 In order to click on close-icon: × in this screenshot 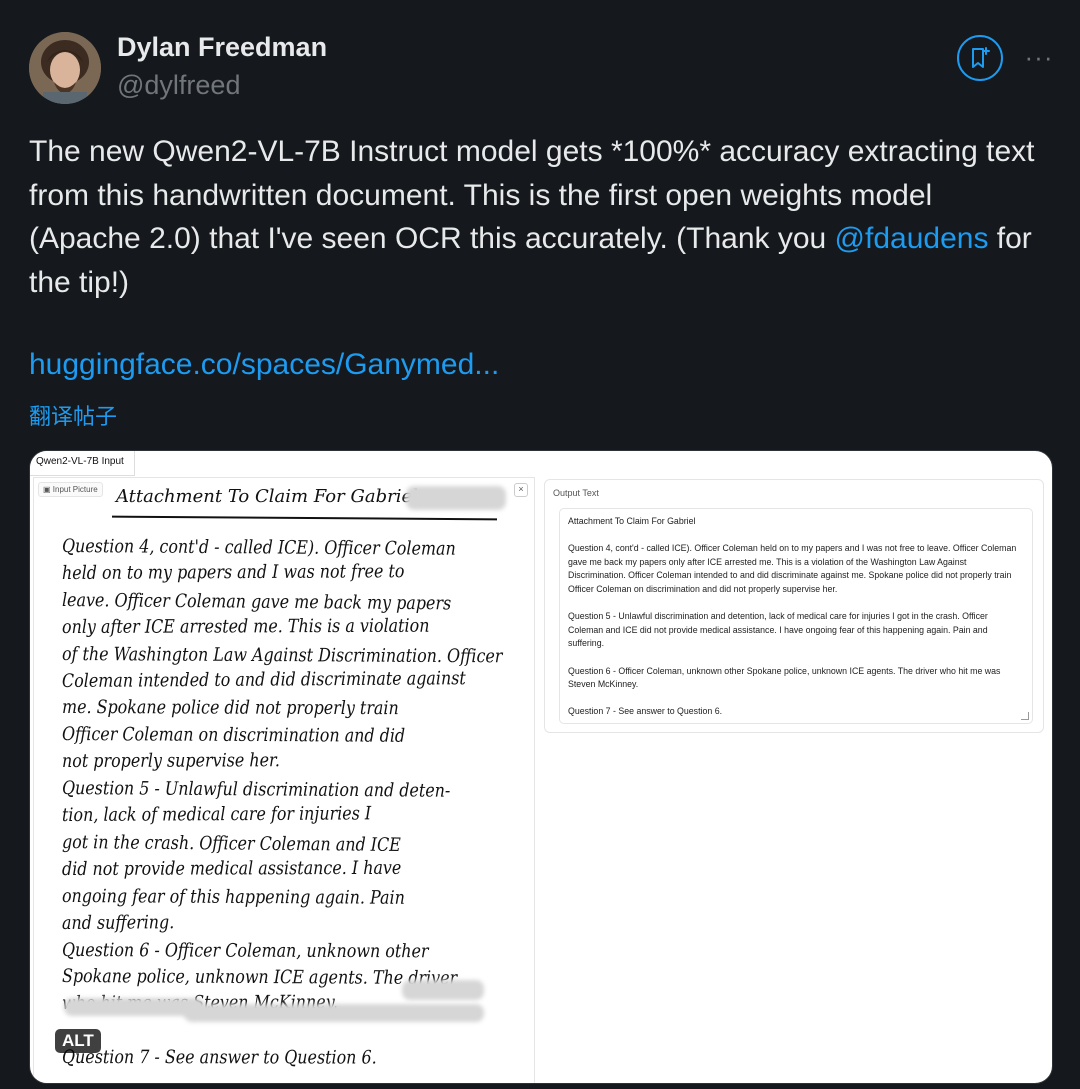, I will do `click(521, 490)`.